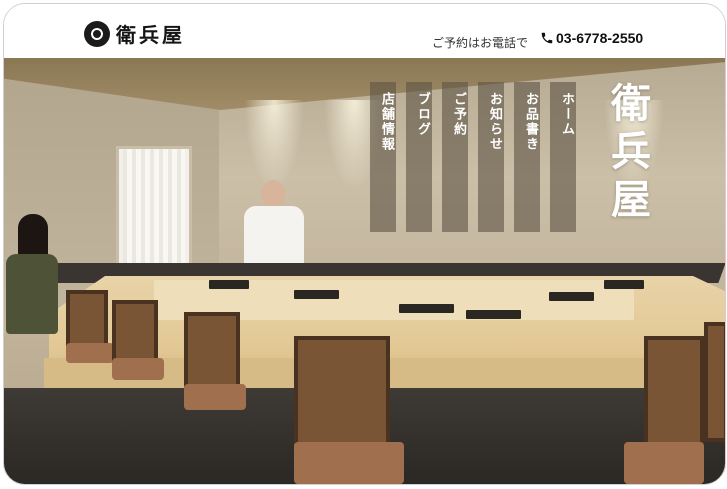 The width and height of the screenshot is (727, 489). I want to click on ceiling-light, so click(274, 145).